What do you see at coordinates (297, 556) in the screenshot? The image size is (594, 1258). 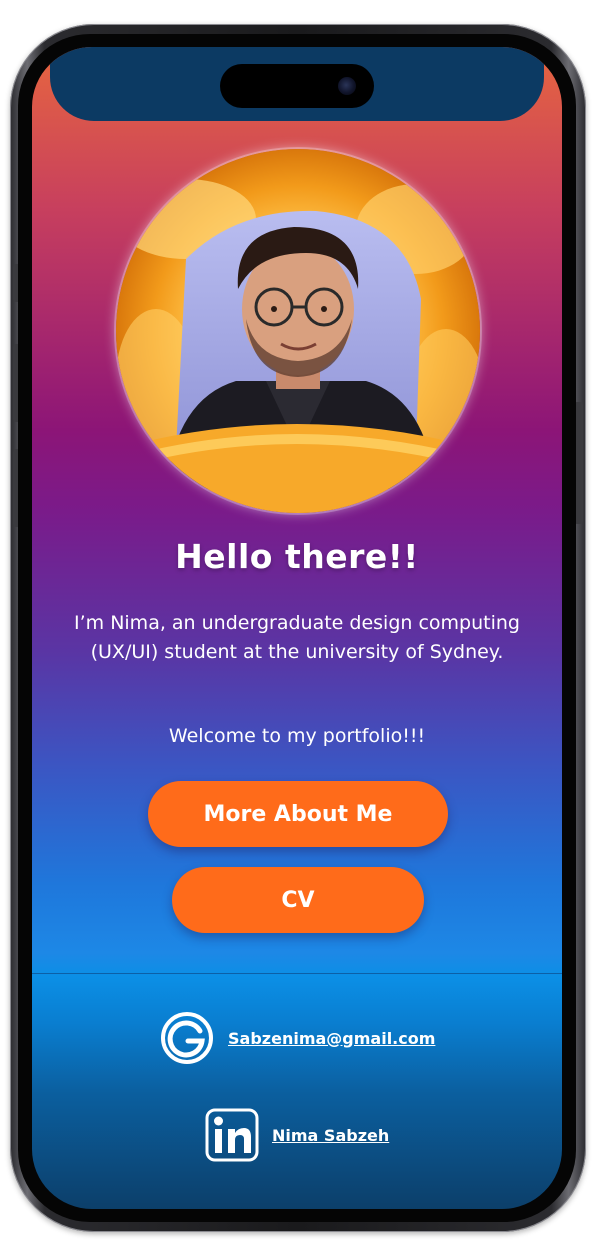 I see `page-title: Hello there!!` at bounding box center [297, 556].